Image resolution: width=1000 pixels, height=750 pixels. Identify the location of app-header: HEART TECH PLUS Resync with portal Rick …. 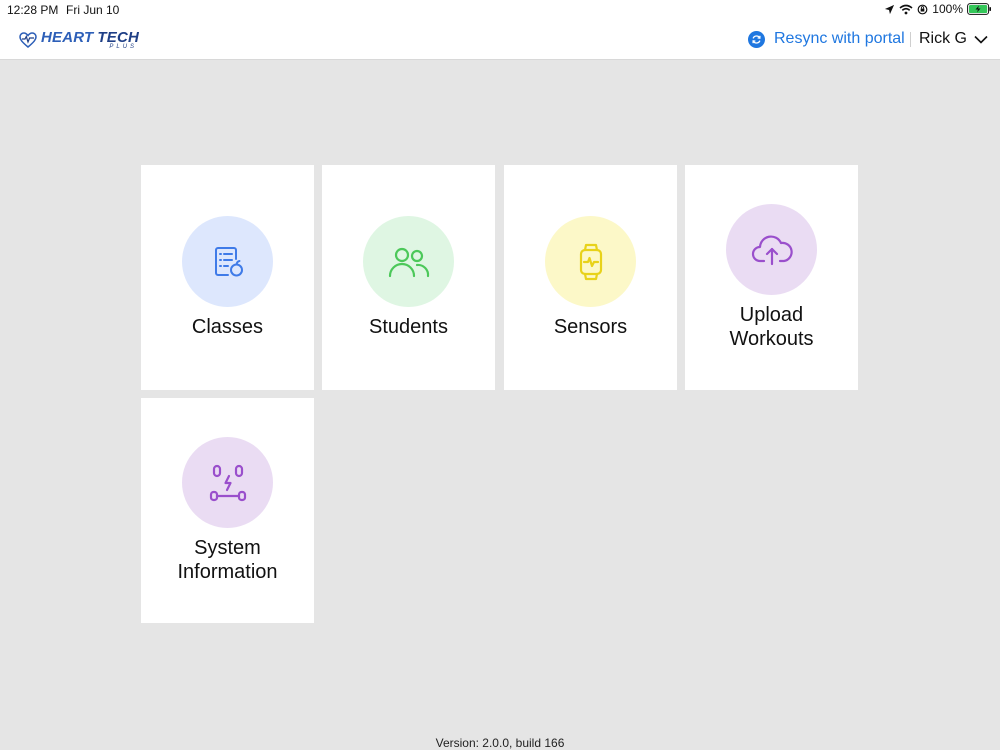
(500, 40).